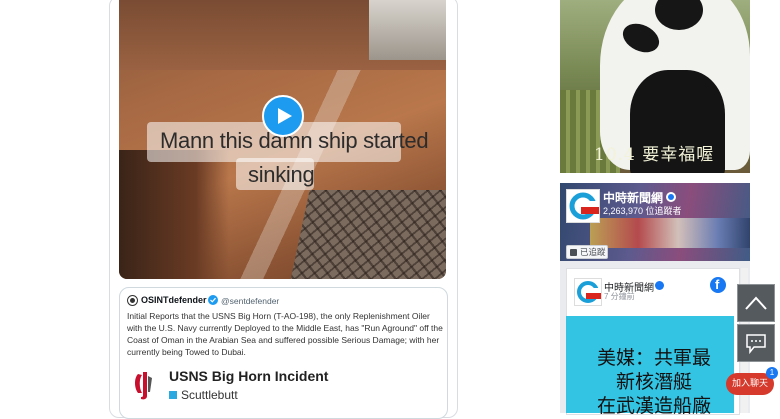 The image size is (780, 419). What do you see at coordinates (145, 384) in the screenshot?
I see `link-card-logo-icon` at bounding box center [145, 384].